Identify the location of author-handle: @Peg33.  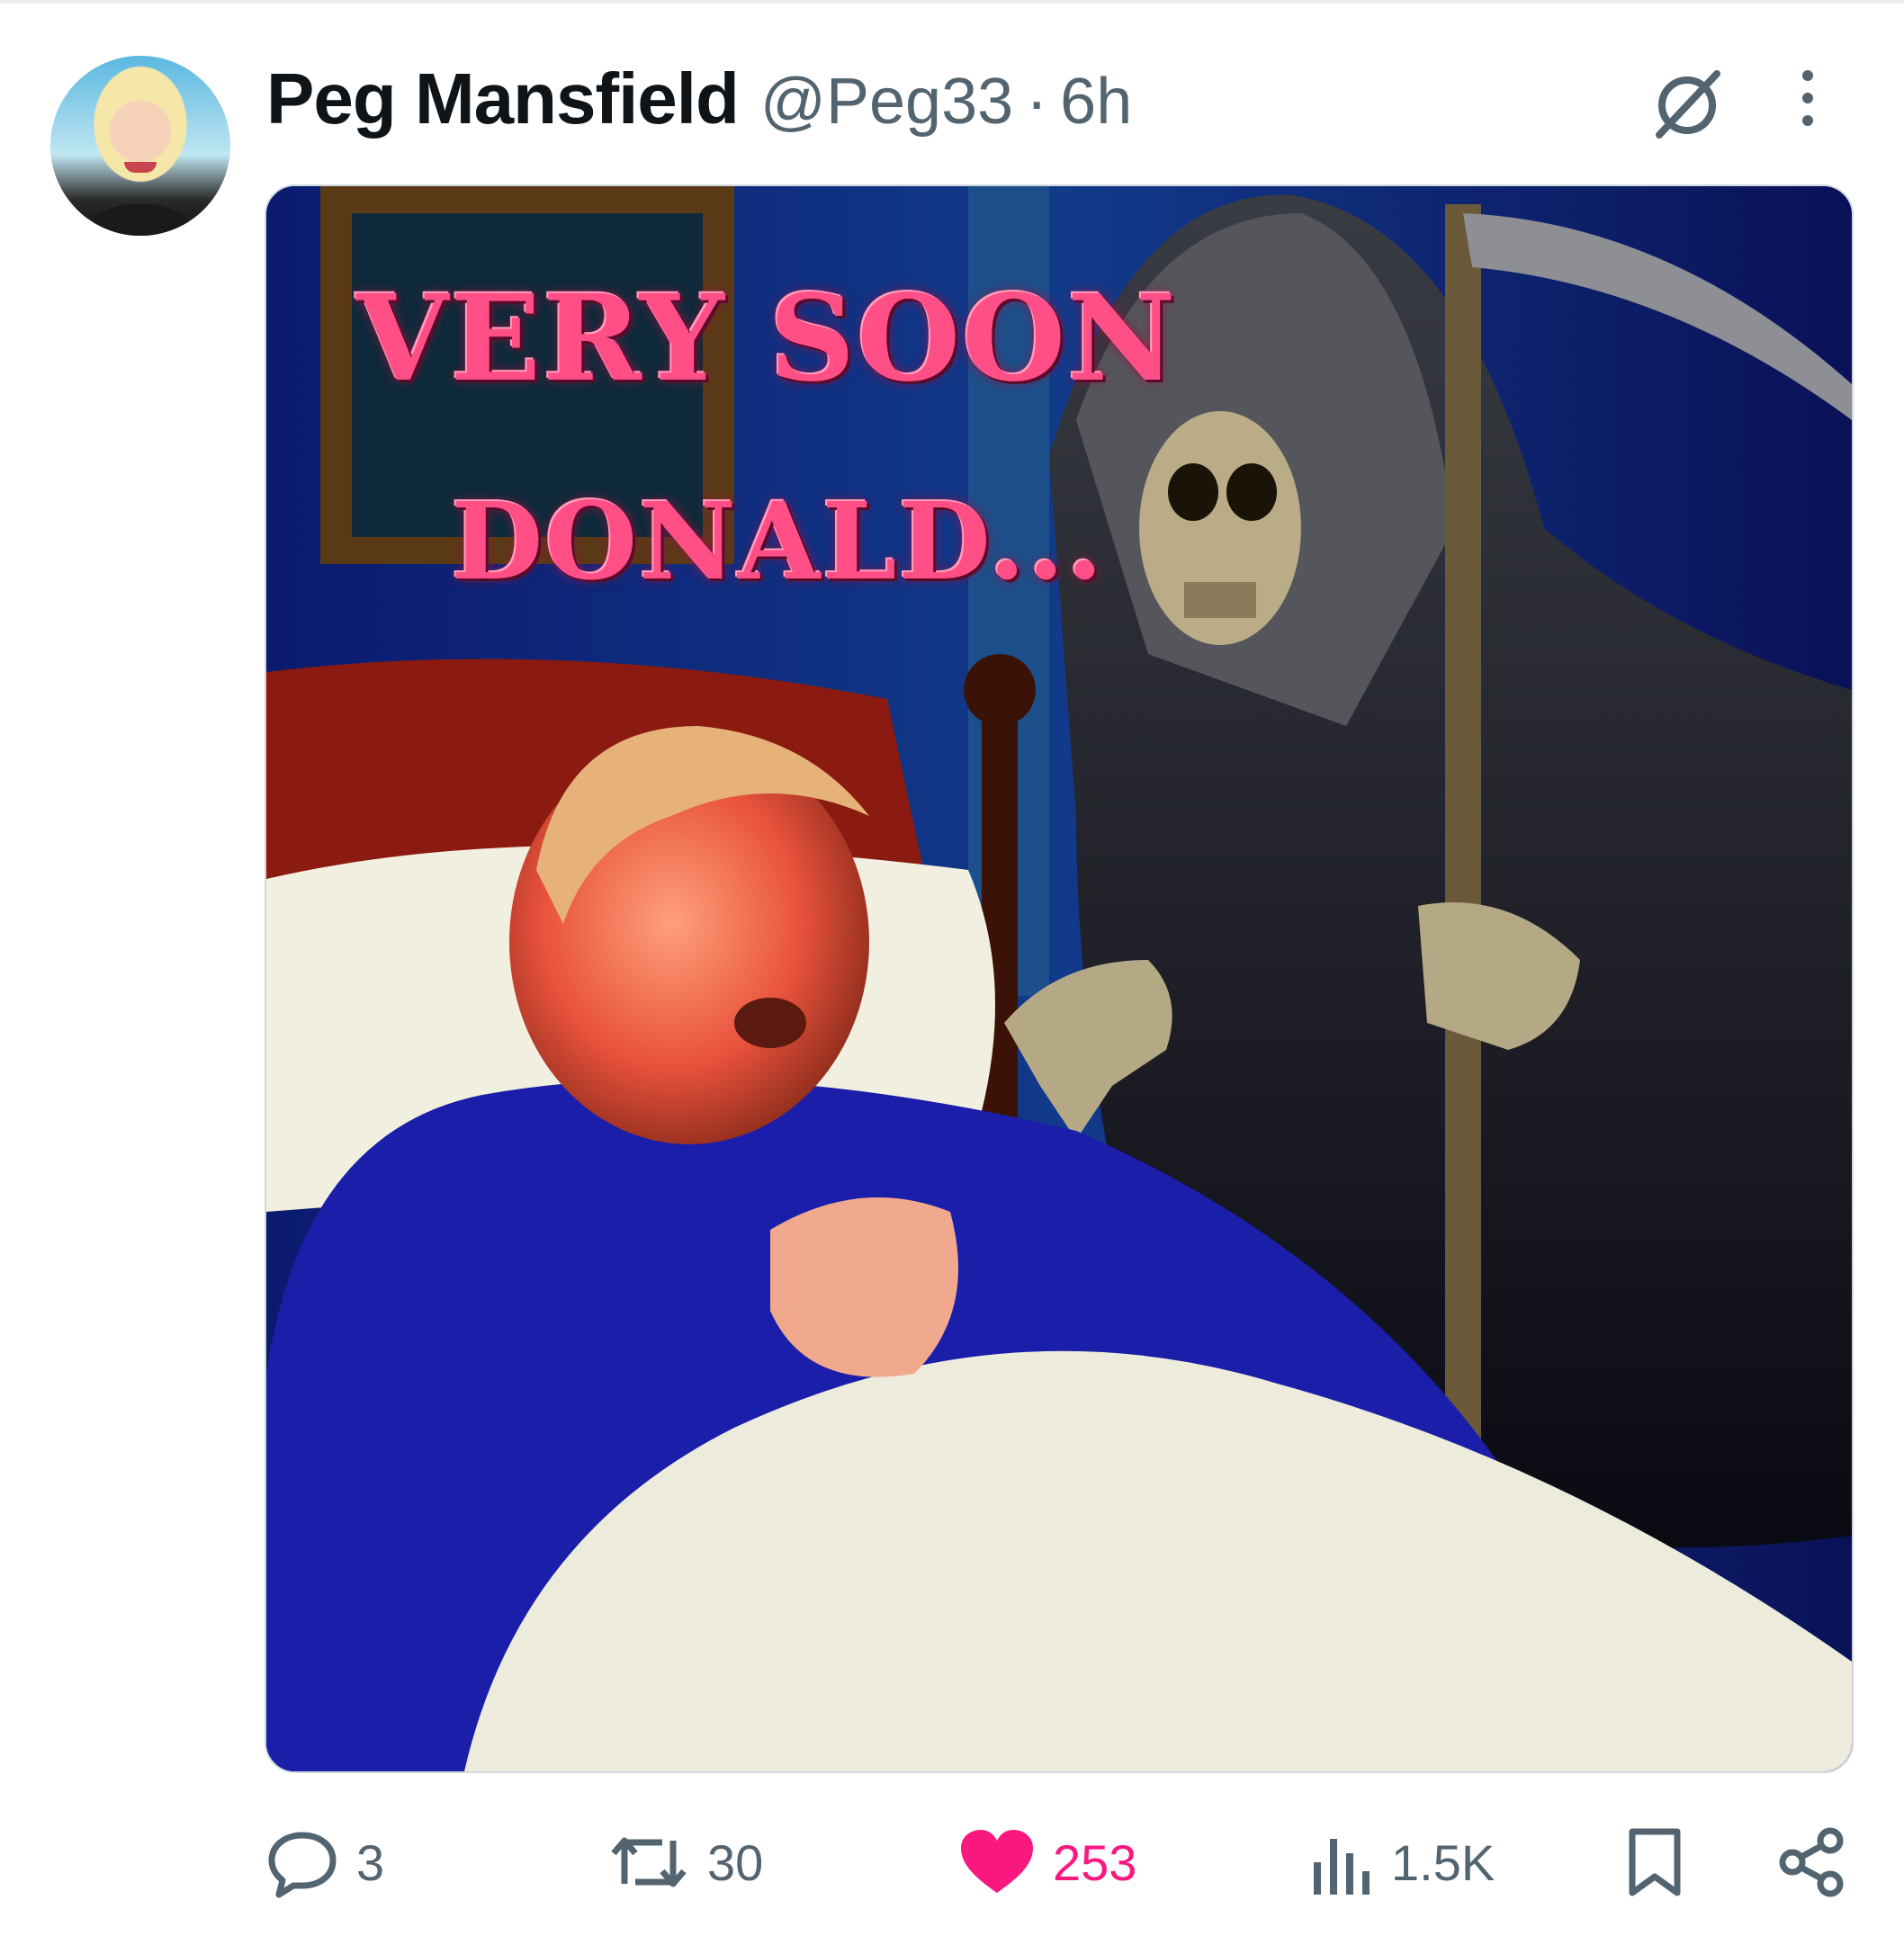
(887, 102).